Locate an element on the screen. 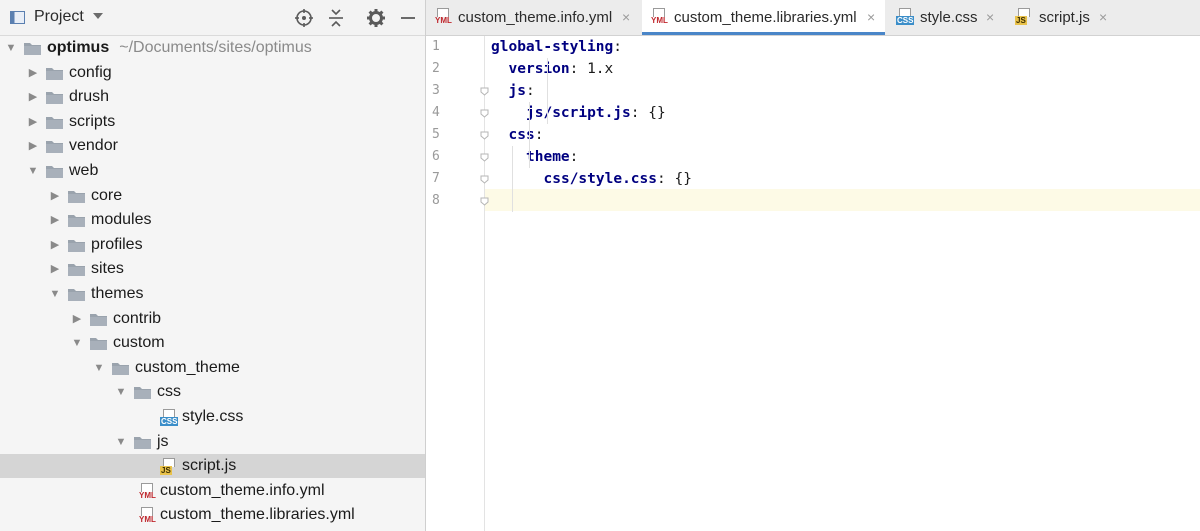 This screenshot has height=531, width=1200. line-number: 4 is located at coordinates (436, 112).